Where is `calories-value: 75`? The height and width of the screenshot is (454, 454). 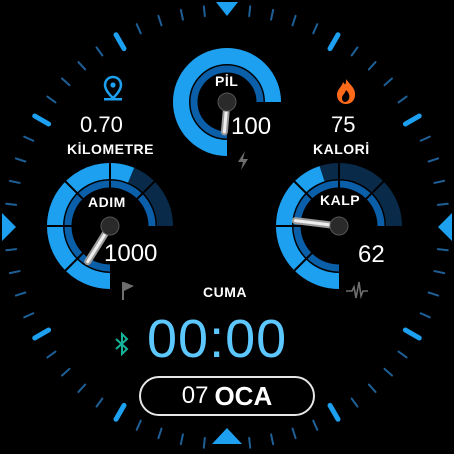
calories-value: 75 is located at coordinates (343, 124).